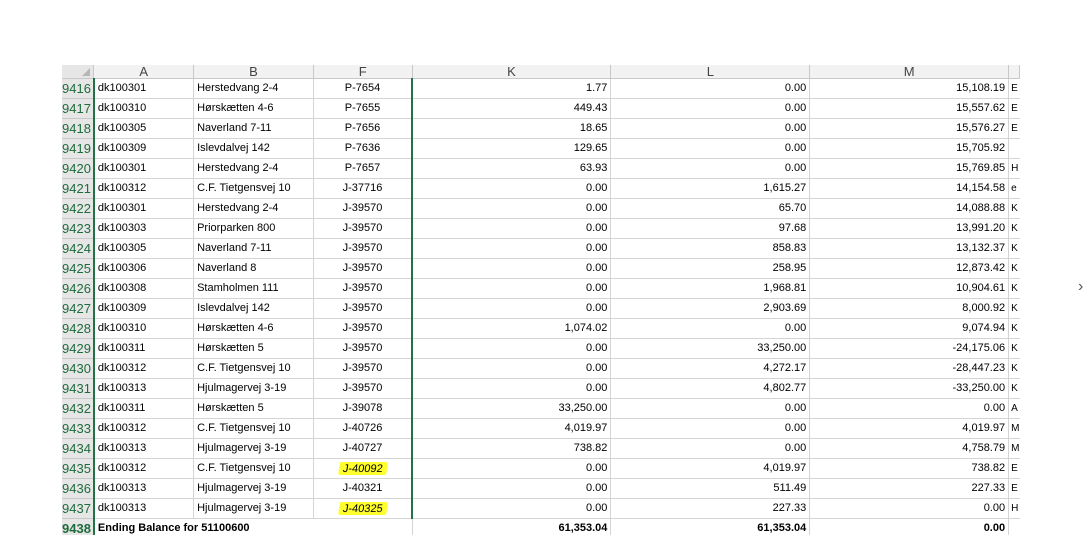 The width and height of the screenshot is (1086, 535). I want to click on ending-credit-total: 61,353.04, so click(710, 526).